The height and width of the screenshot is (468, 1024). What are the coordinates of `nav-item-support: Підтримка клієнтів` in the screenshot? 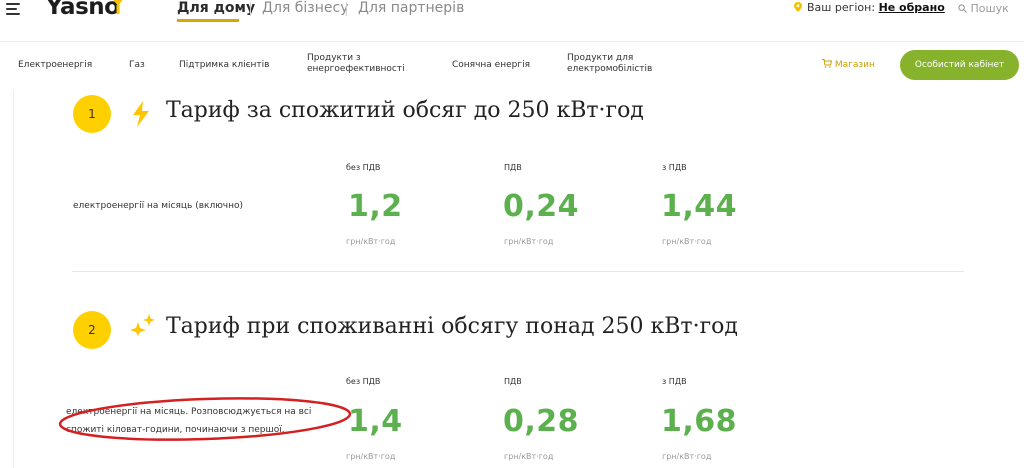 It's located at (224, 65).